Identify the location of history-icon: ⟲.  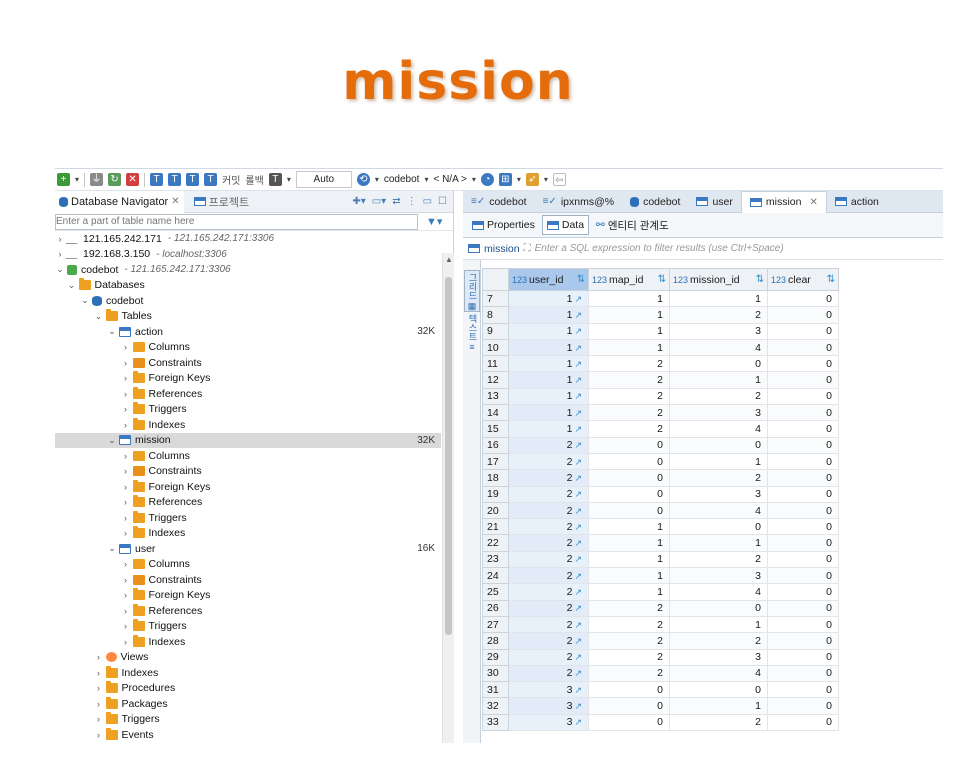
(363, 179).